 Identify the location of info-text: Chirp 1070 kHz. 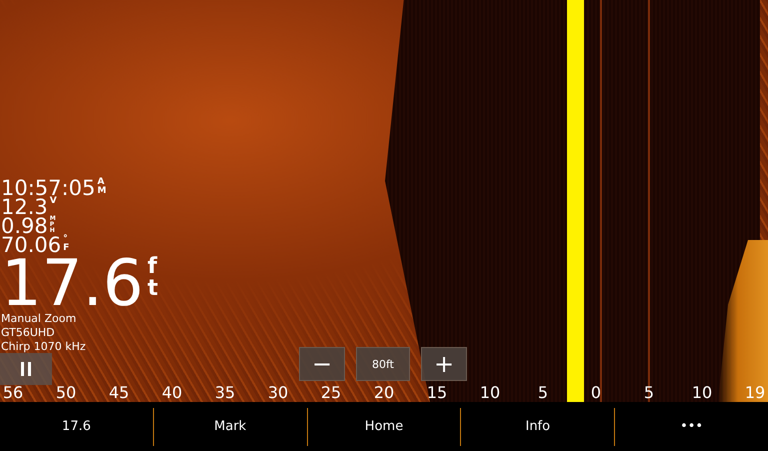
(43, 347).